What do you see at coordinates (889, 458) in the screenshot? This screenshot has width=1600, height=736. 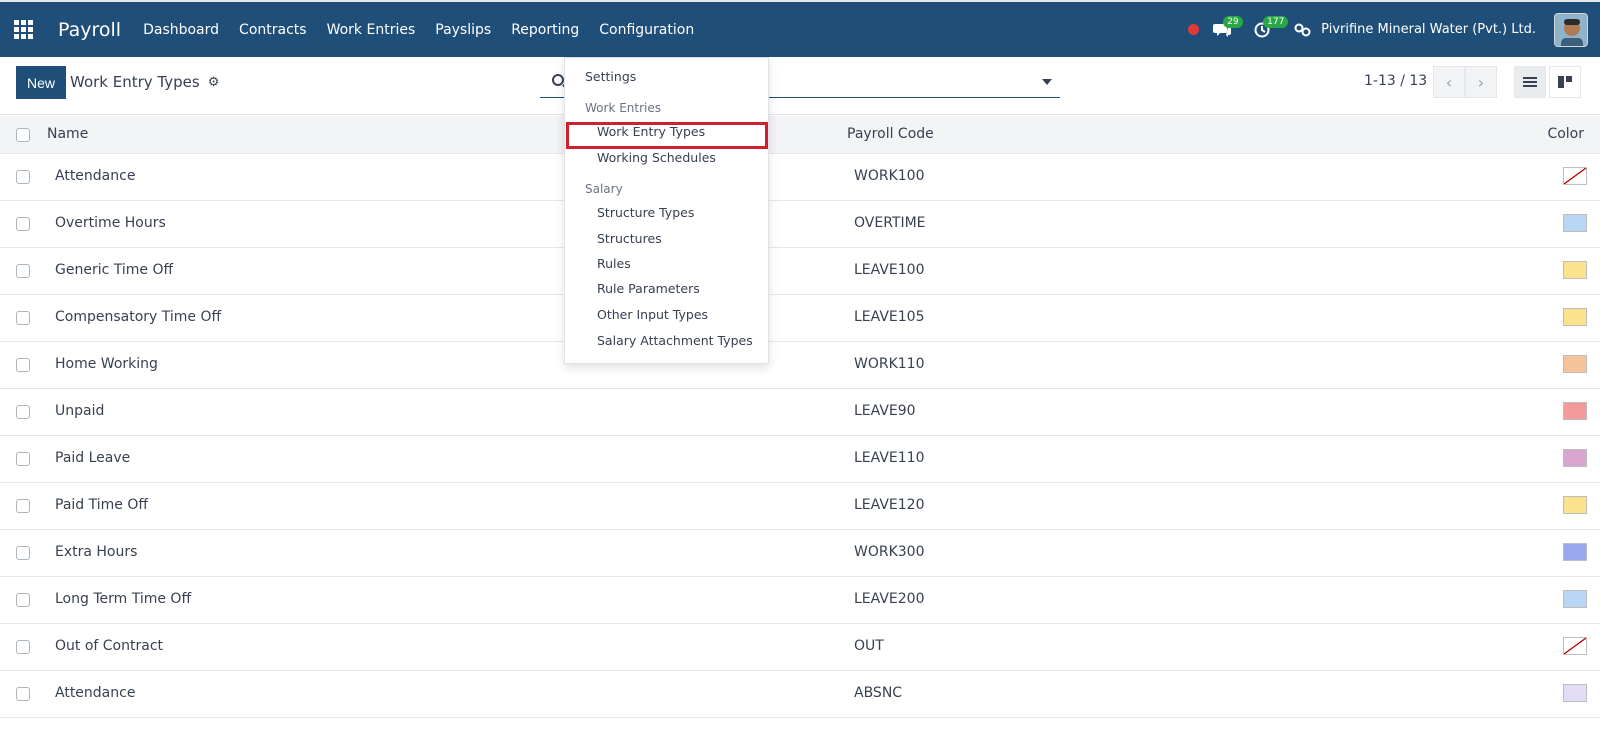 I see `row-payroll-code: LEAVE110` at bounding box center [889, 458].